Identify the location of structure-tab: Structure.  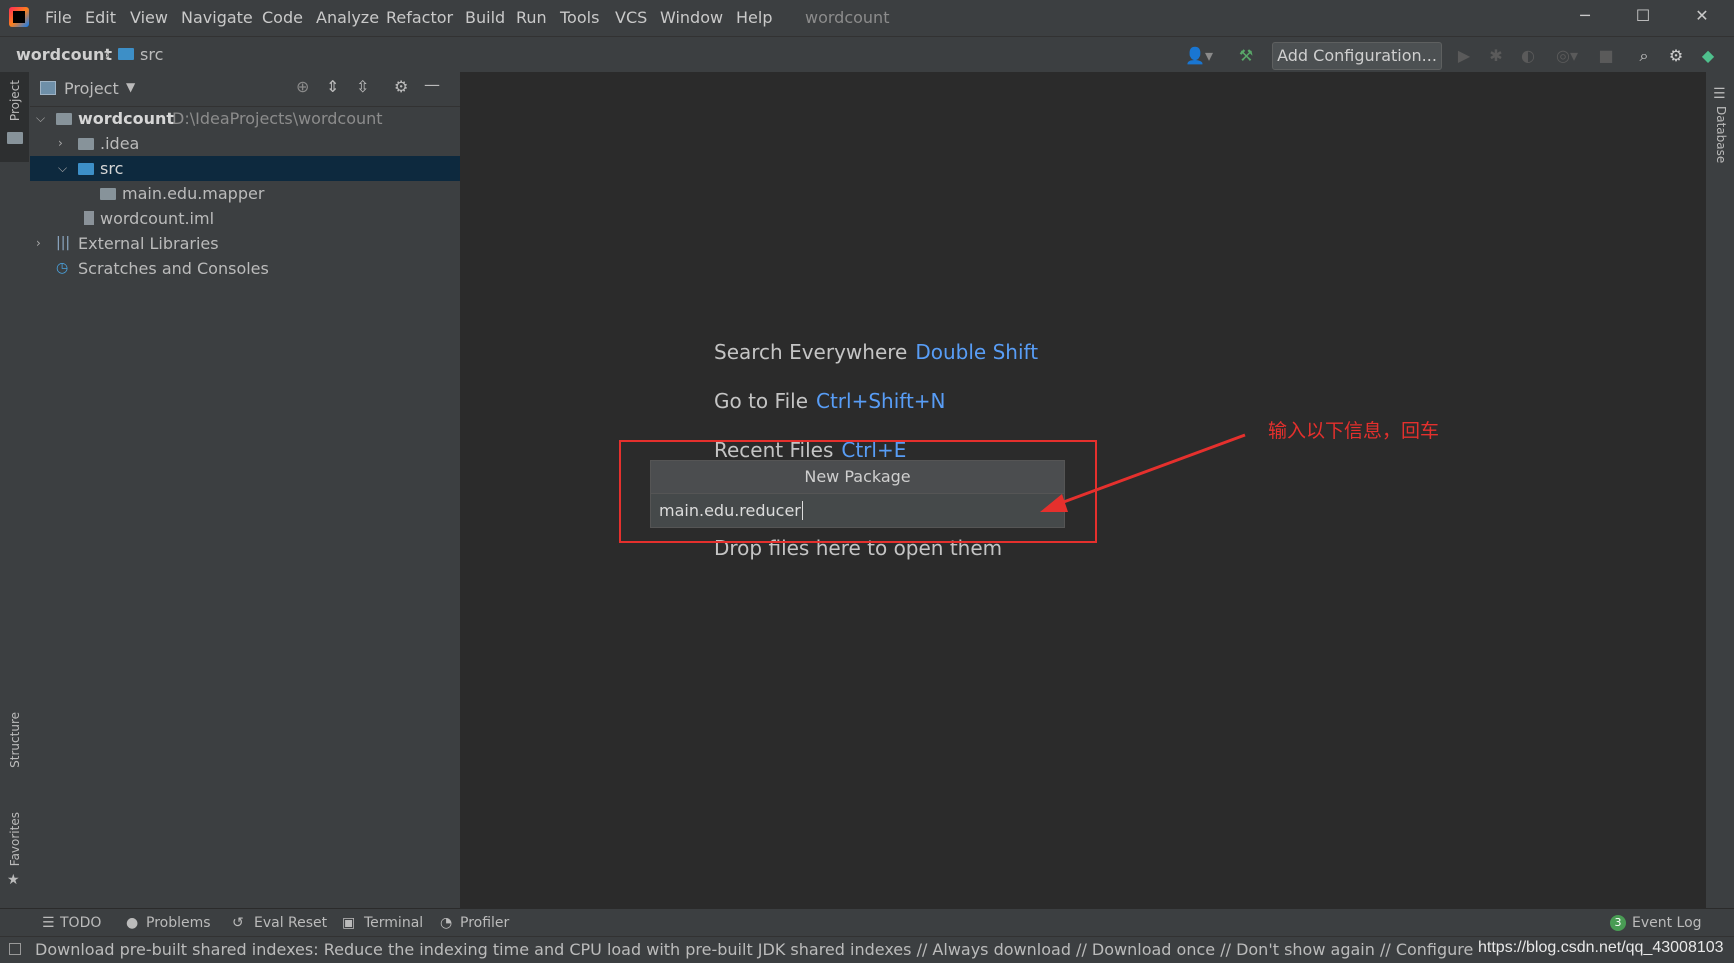
(15, 740).